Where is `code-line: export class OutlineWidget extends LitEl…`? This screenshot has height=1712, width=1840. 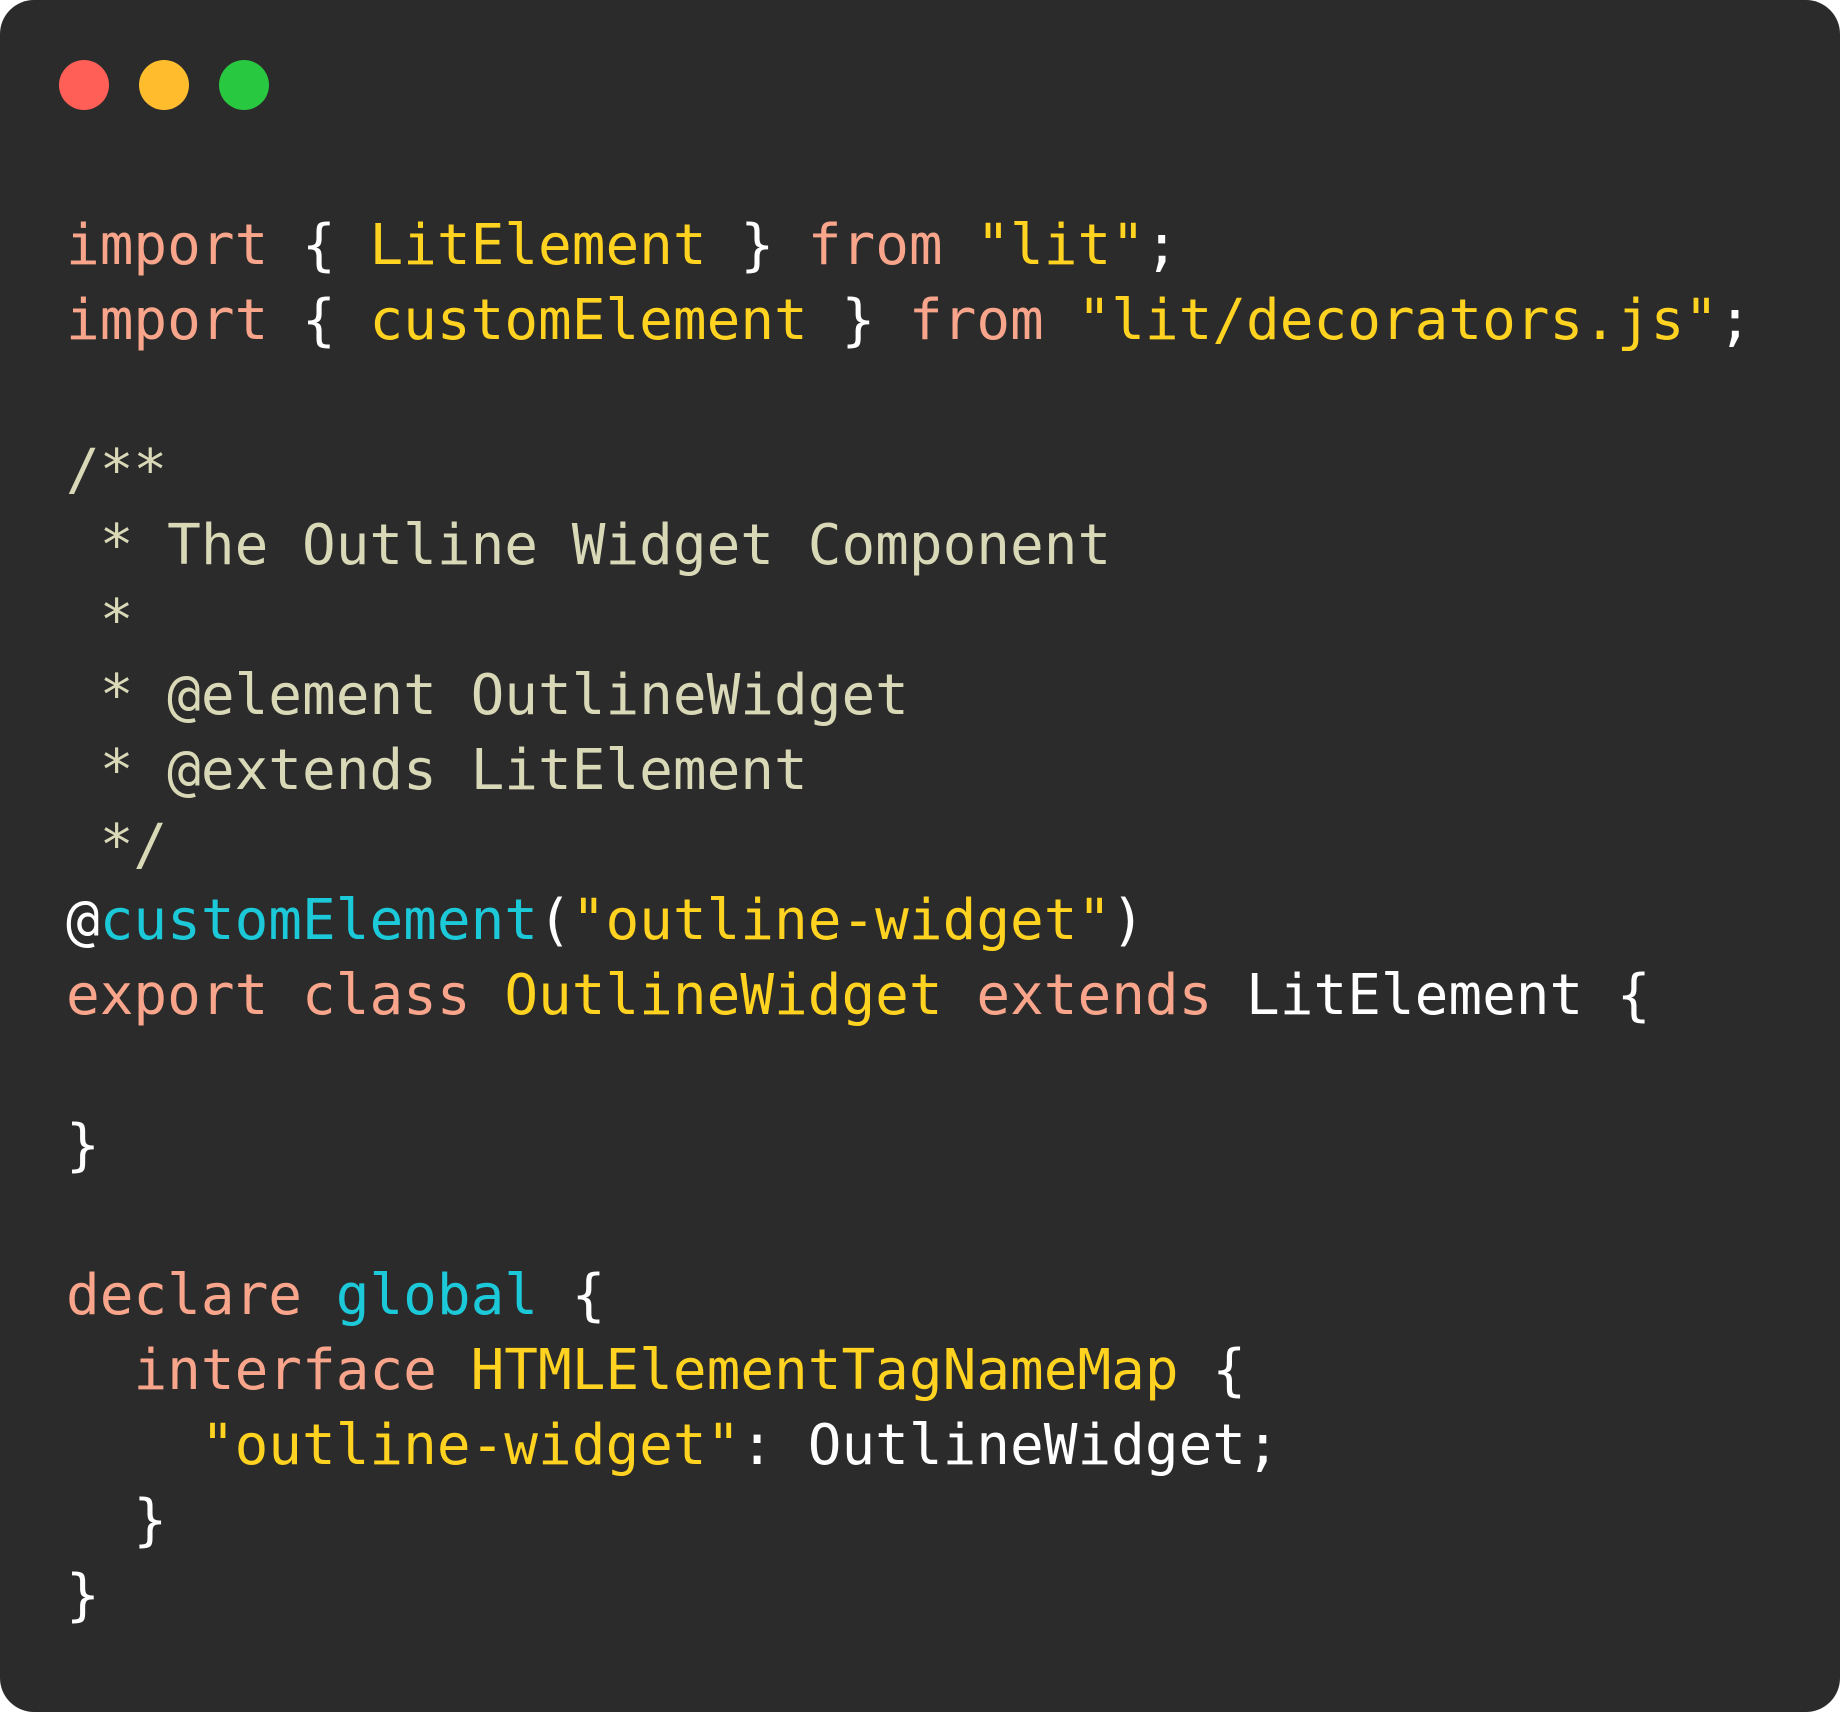 code-line: export class OutlineWidget extends LitEl… is located at coordinates (909, 995).